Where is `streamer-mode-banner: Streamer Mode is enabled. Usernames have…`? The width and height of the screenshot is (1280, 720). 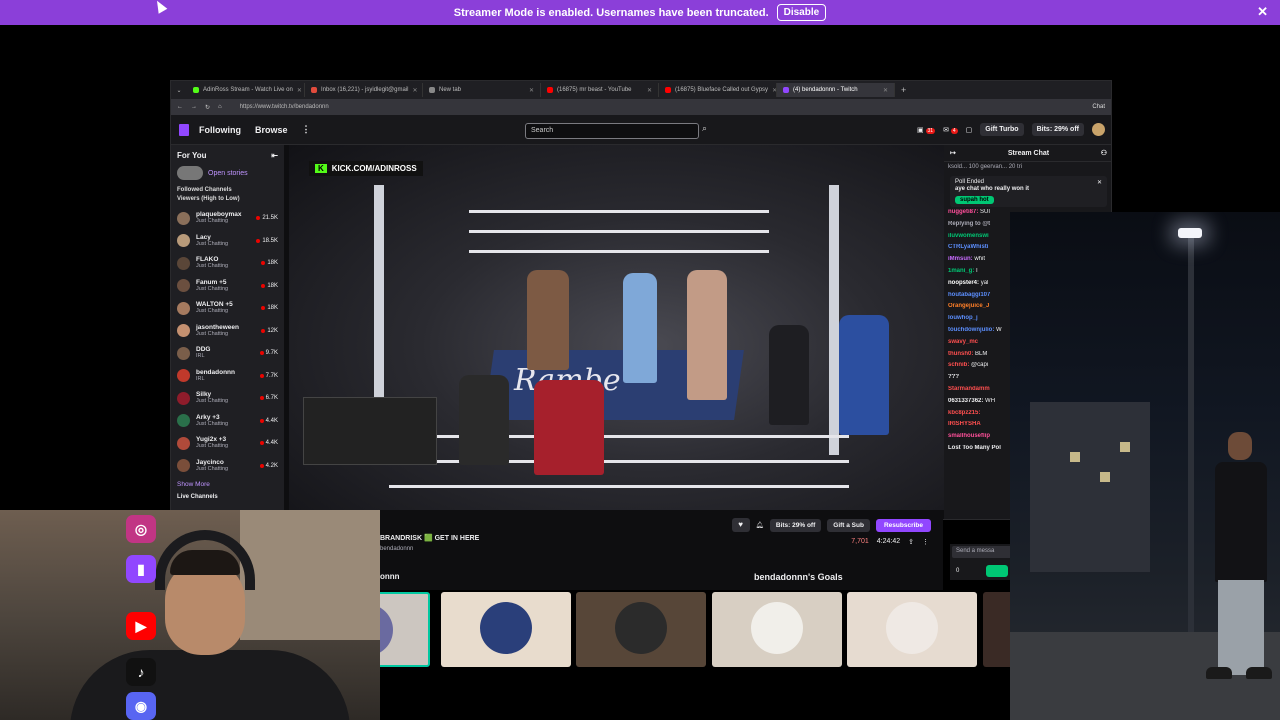 streamer-mode-banner: Streamer Mode is enabled. Usernames have… is located at coordinates (640, 12).